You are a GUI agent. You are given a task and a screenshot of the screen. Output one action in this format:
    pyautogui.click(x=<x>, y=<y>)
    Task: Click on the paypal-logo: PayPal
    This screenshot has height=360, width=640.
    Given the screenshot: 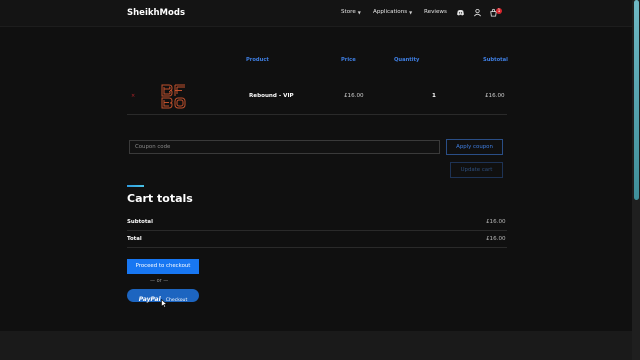 What is the action you would take?
    pyautogui.click(x=149, y=299)
    